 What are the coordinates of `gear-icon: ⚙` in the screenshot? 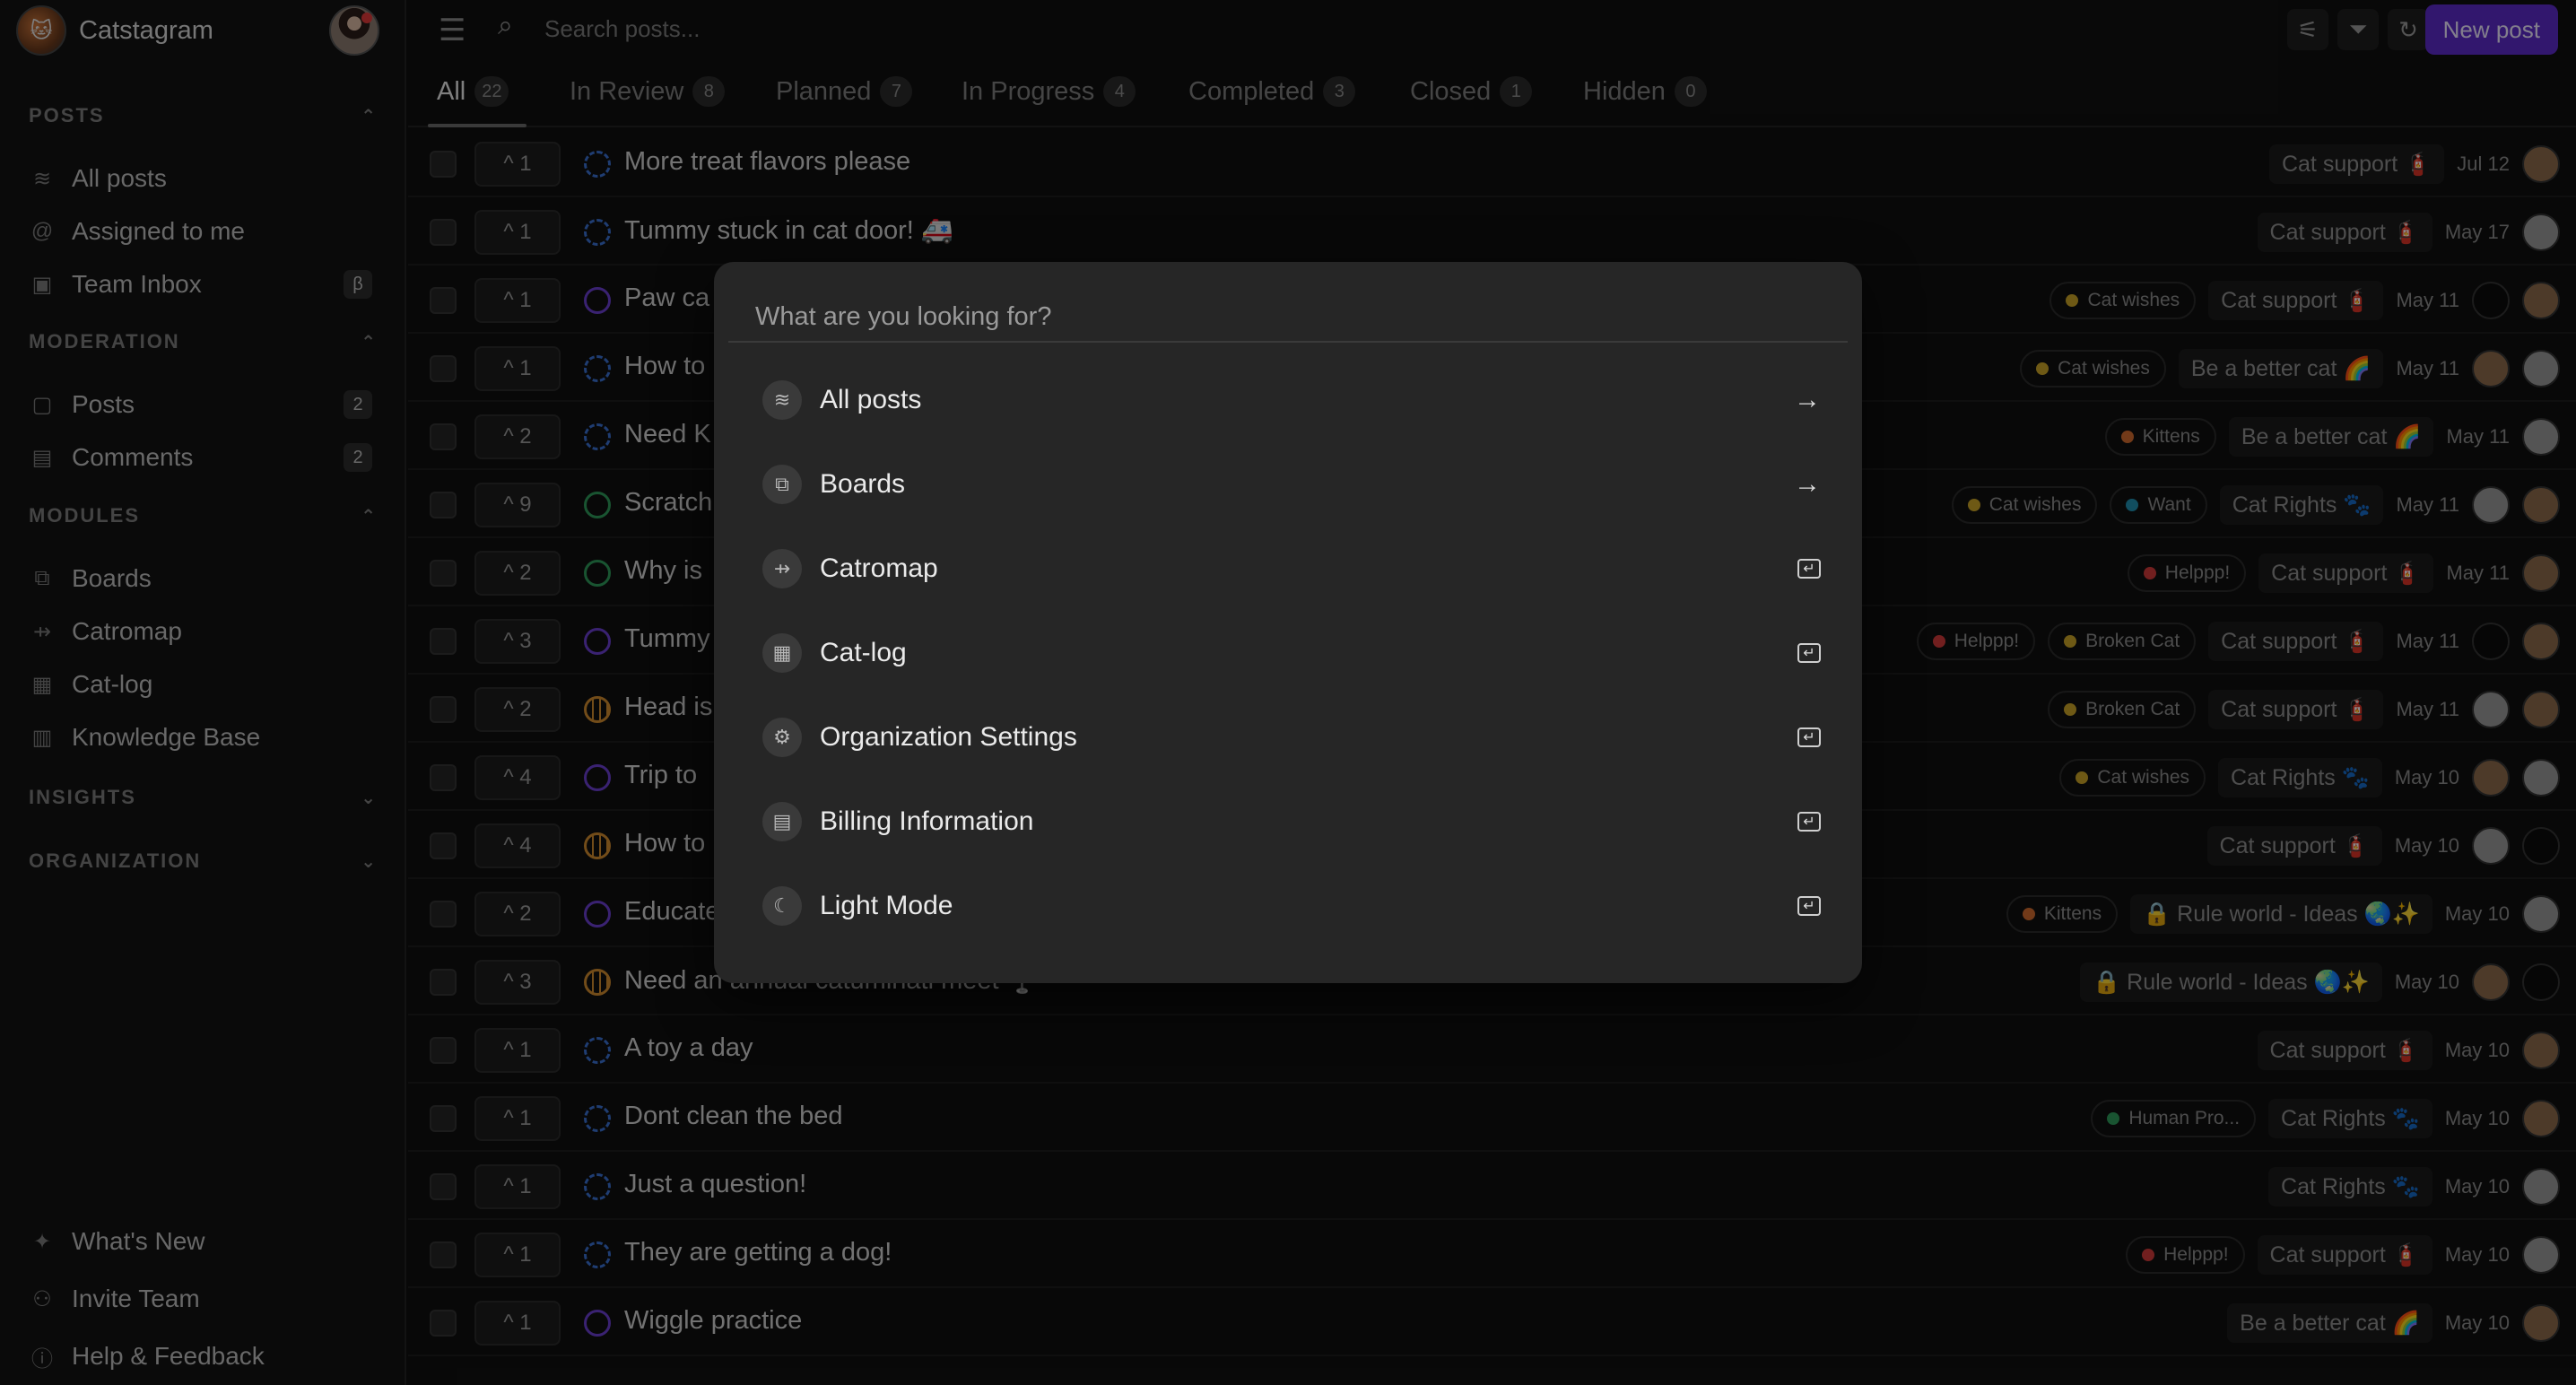 It's located at (782, 737).